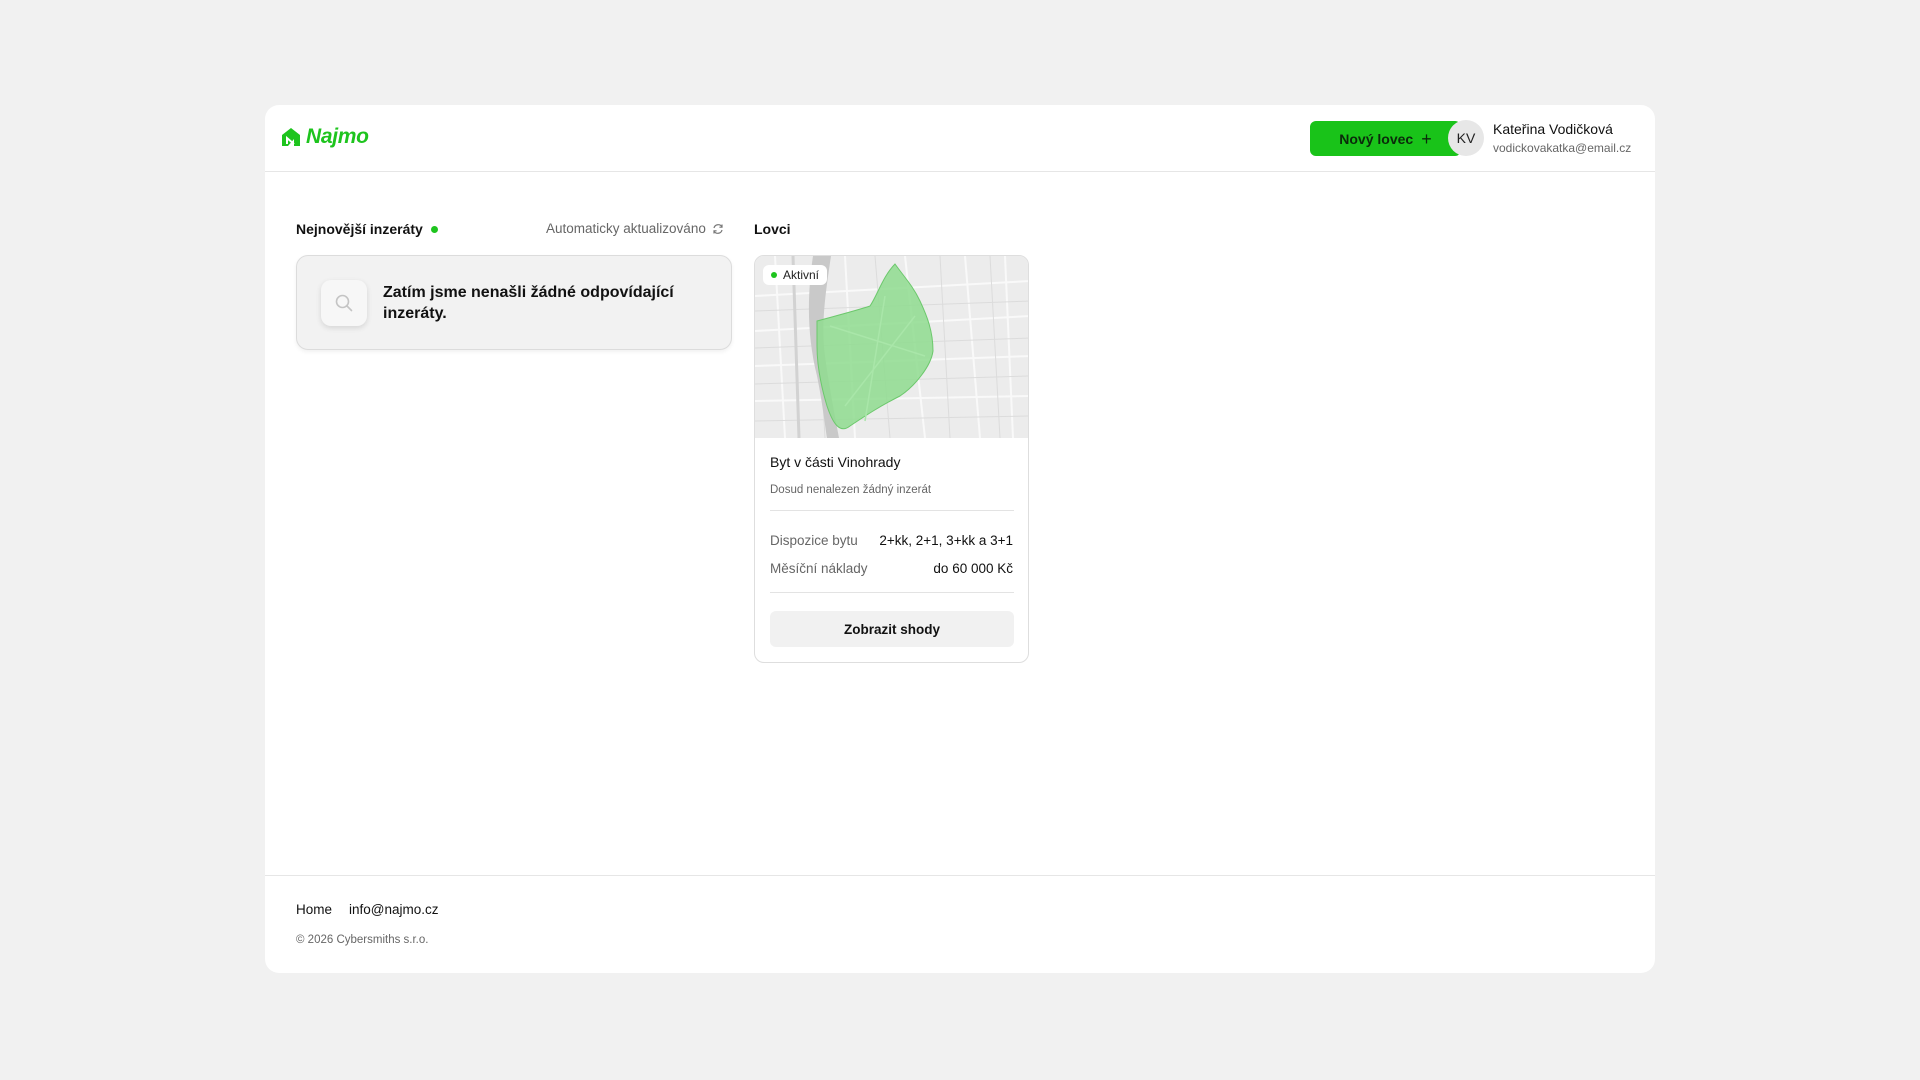 The height and width of the screenshot is (1080, 1920). What do you see at coordinates (1553, 129) in the screenshot?
I see `user-name: Kateřina Vodičková` at bounding box center [1553, 129].